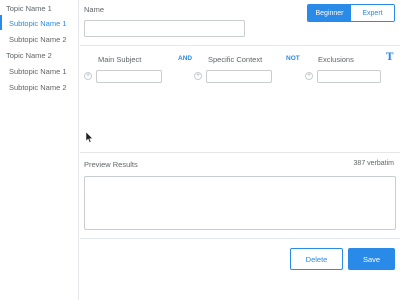 The height and width of the screenshot is (300, 400). I want to click on divider-middle, so click(240, 152).